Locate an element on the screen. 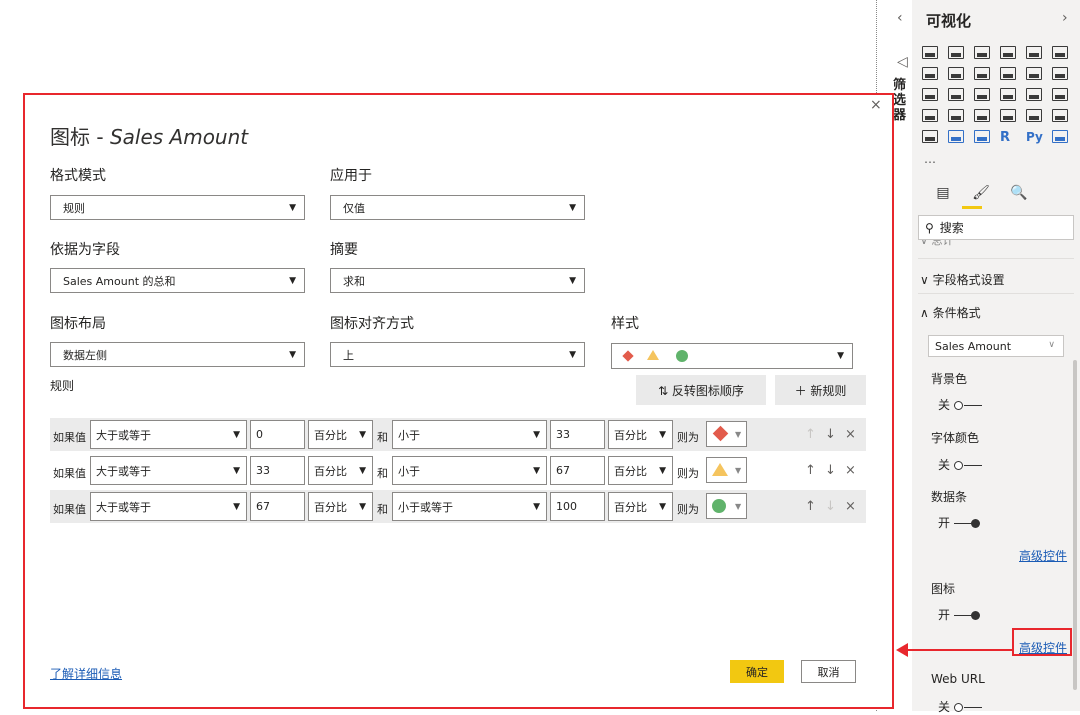 This screenshot has height=715, width=1080. clustered-bar-icon is located at coordinates (982, 52).